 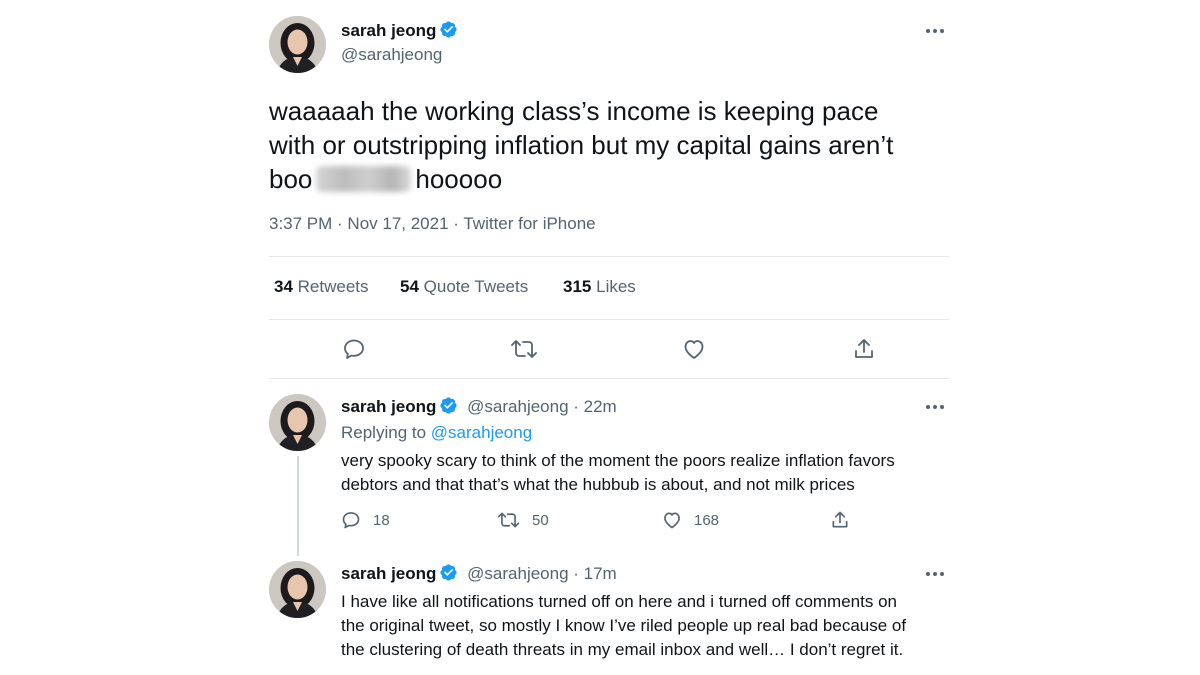 I want to click on reply-header: sarah jeong @sarahjeong · 22m, so click(x=479, y=406).